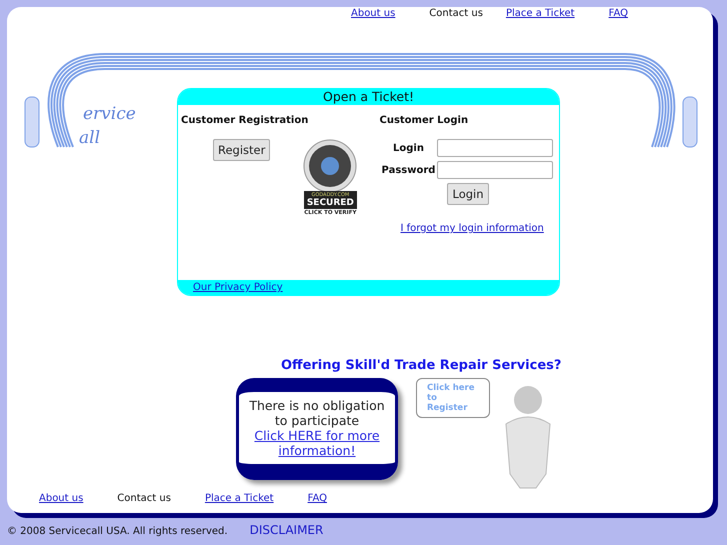  What do you see at coordinates (317, 443) in the screenshot?
I see `info-link: Click HERE for more information!` at bounding box center [317, 443].